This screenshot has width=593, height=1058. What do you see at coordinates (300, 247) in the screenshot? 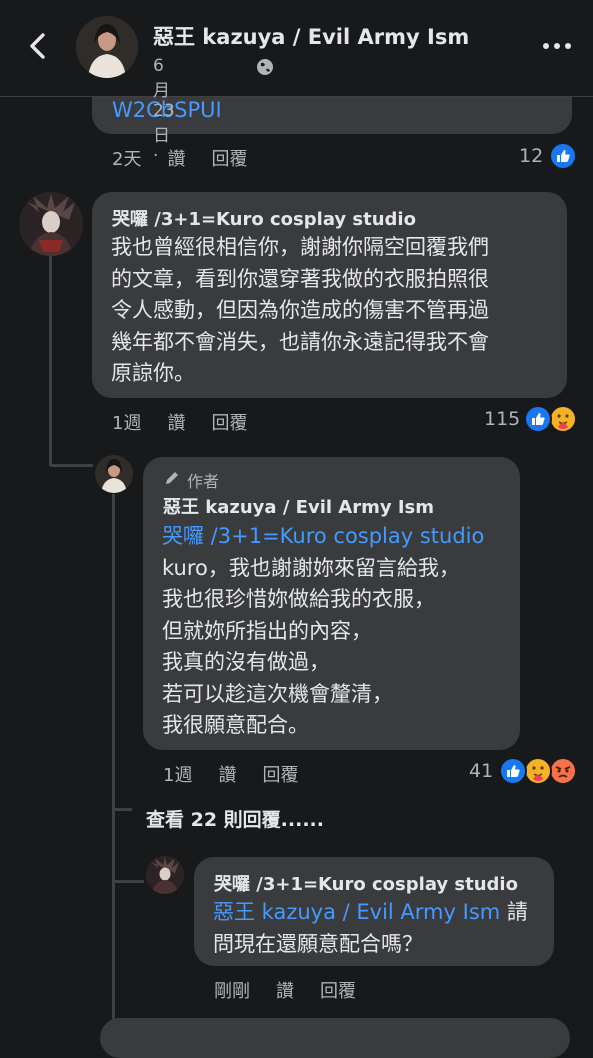
I see `comment-line: 我也曾經很相信你，謝謝你隔空回覆我們` at bounding box center [300, 247].